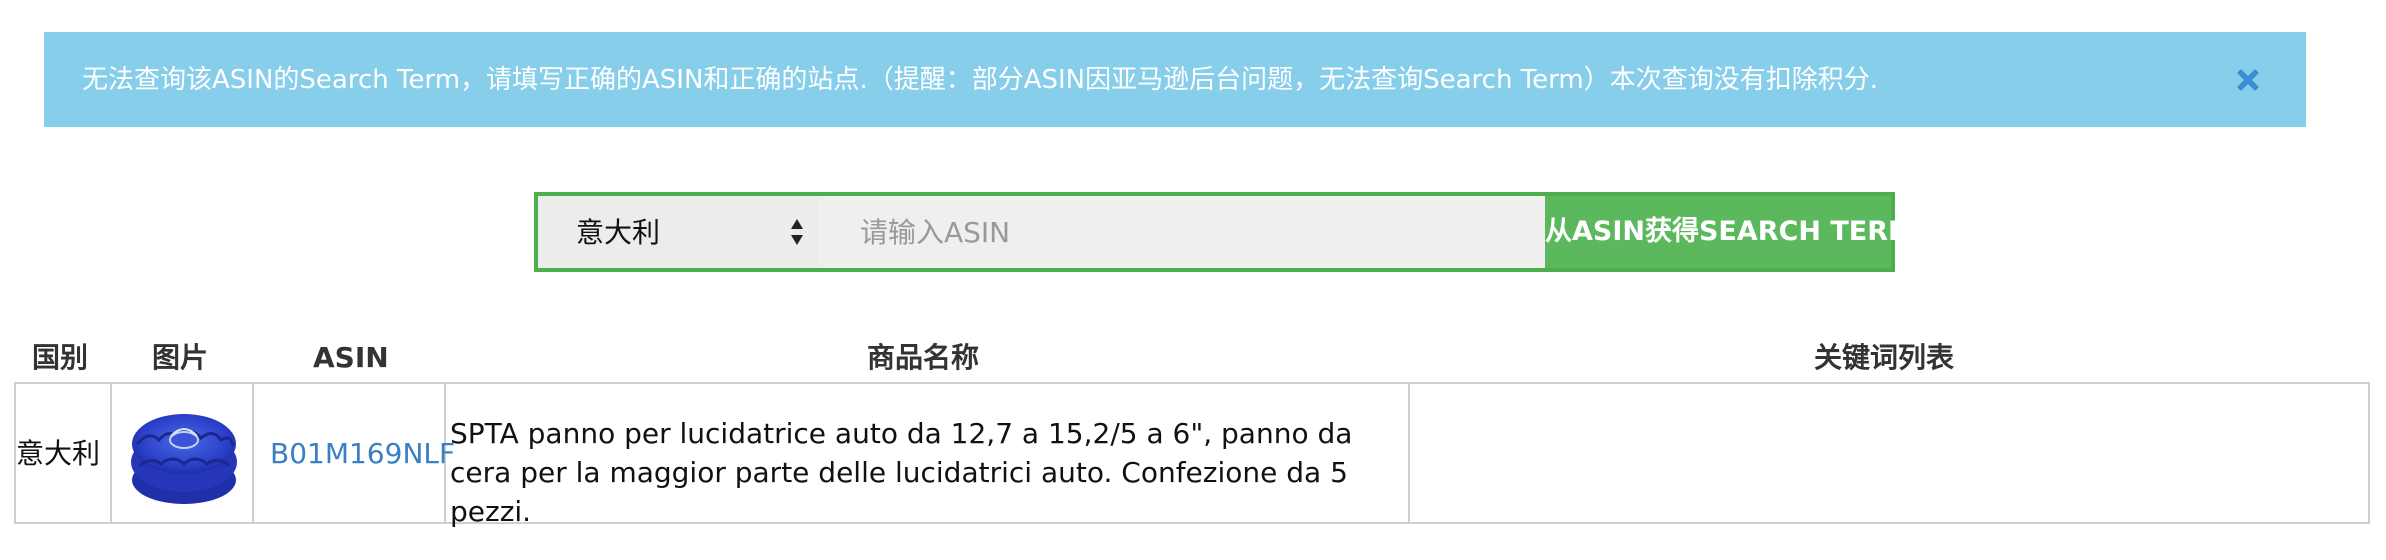  Describe the element at coordinates (184, 459) in the screenshot. I see `blue-polishing-bonnet-image` at that location.